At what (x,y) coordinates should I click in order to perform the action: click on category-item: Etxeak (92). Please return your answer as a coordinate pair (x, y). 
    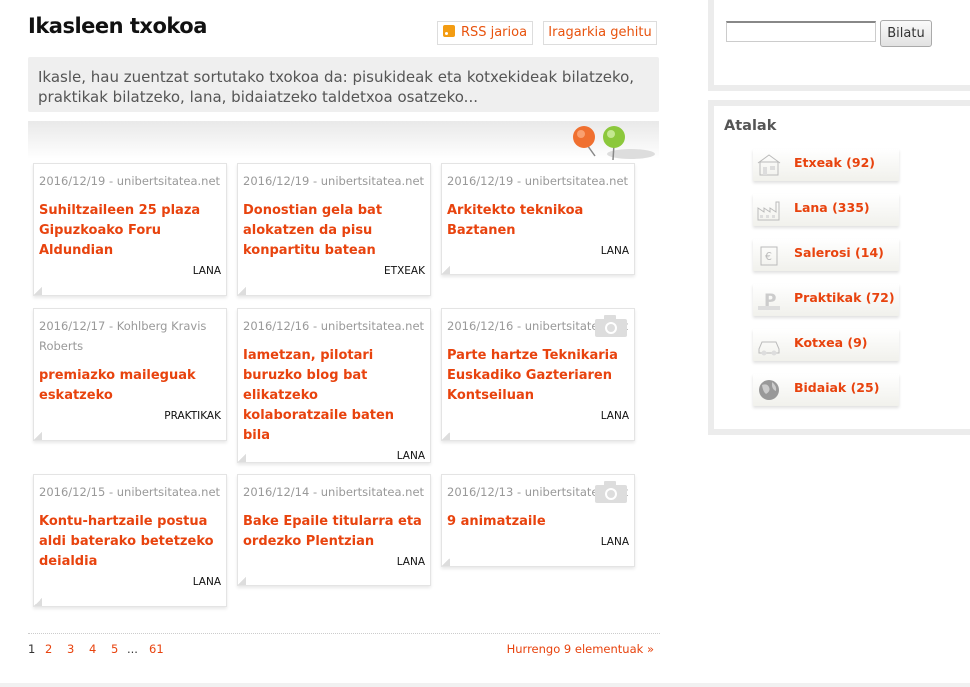
    Looking at the image, I should click on (826, 165).